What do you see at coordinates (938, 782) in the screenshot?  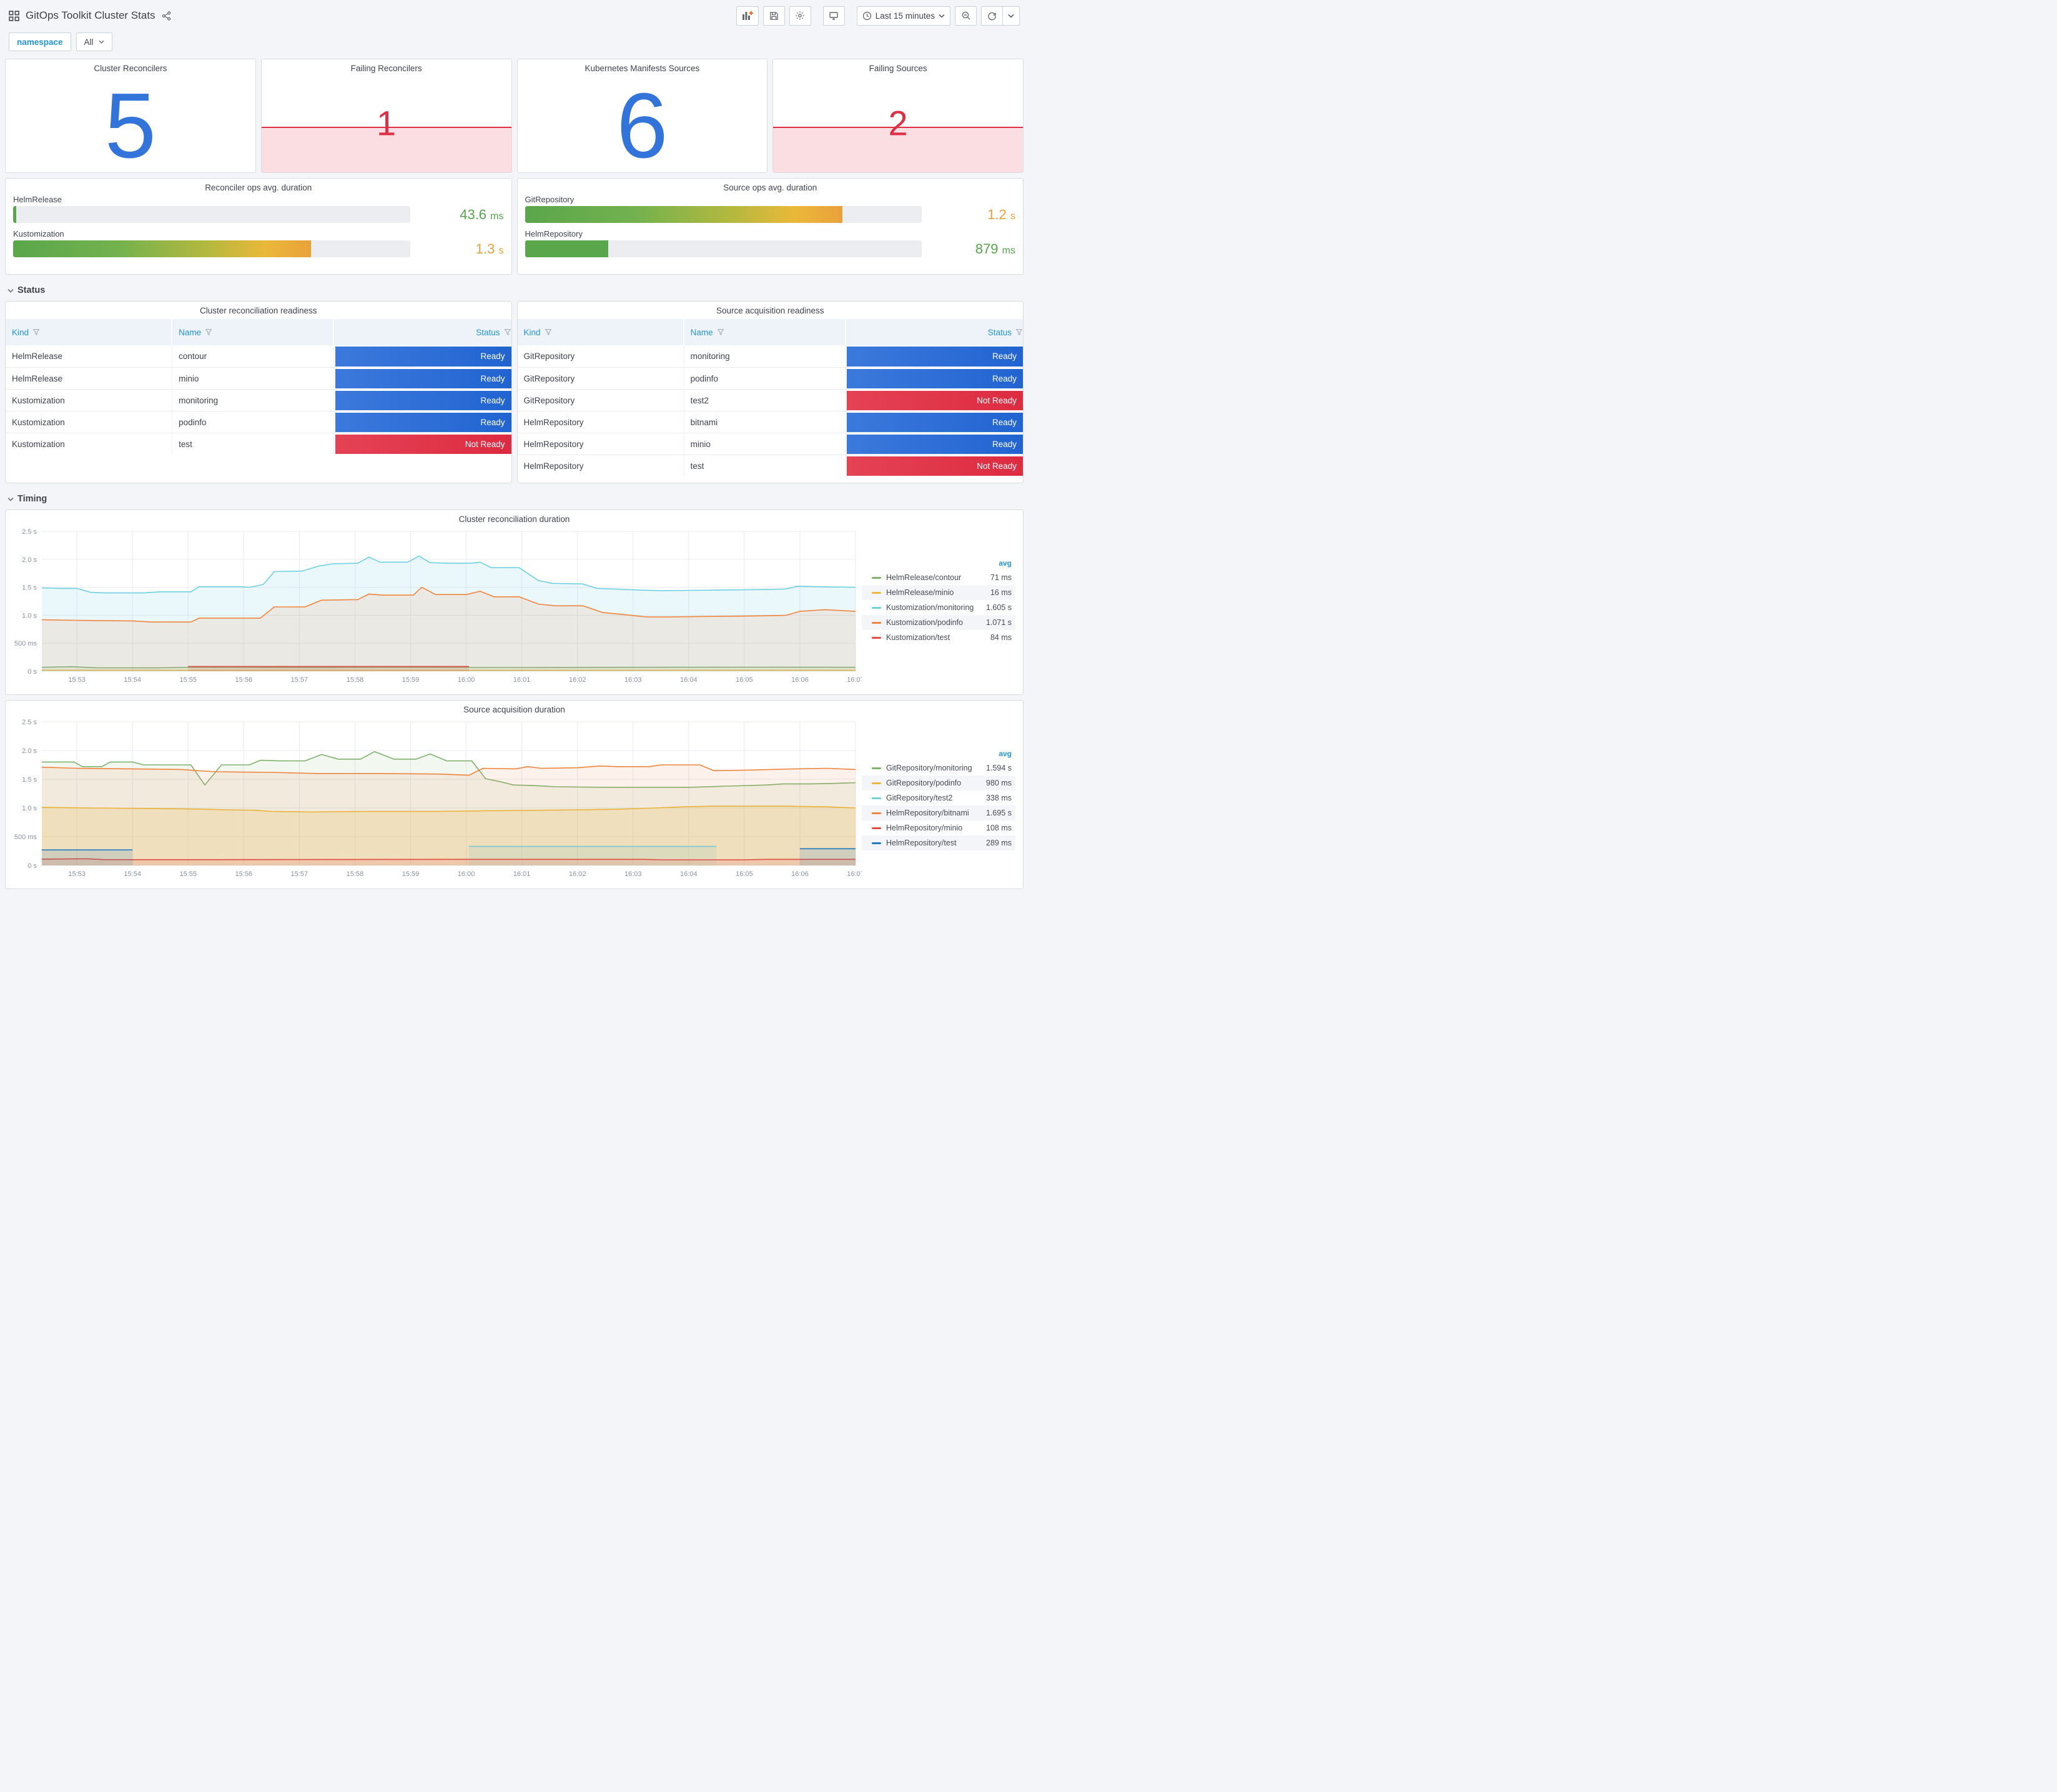 I see `legend-item: GitRepository/podinfo 980 ms` at bounding box center [938, 782].